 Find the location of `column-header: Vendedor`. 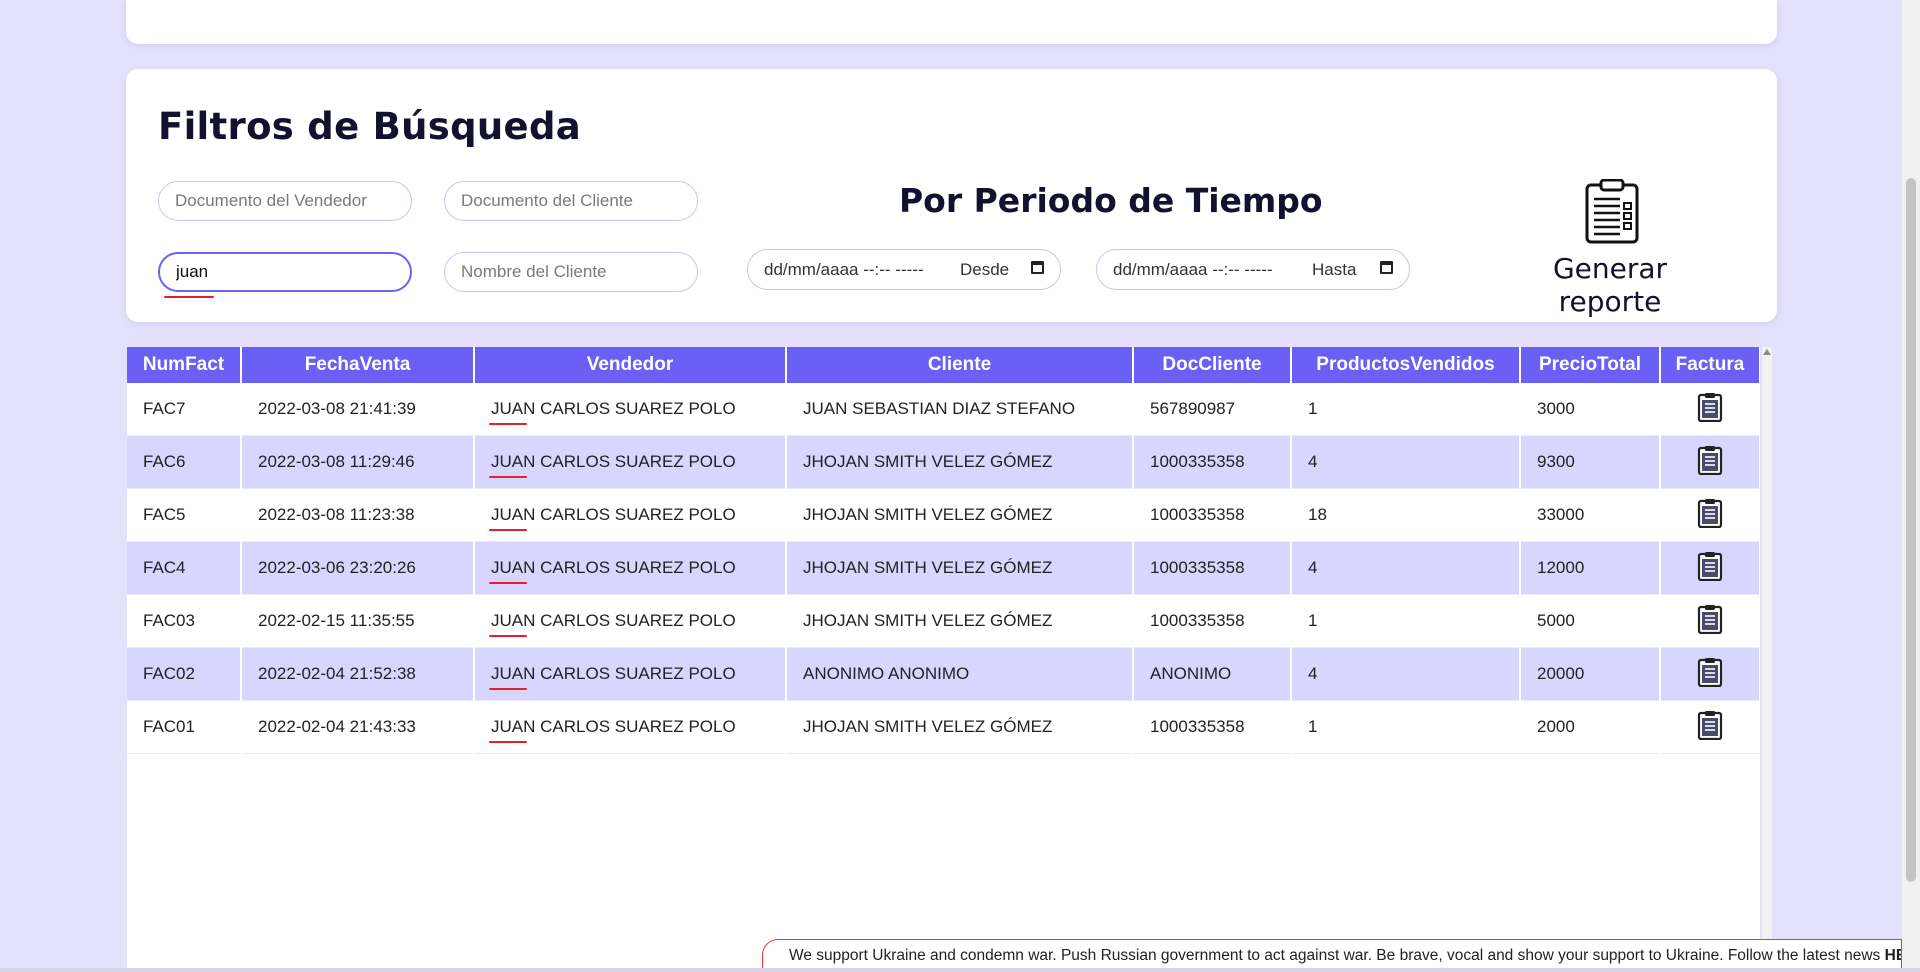

column-header: Vendedor is located at coordinates (630, 365).